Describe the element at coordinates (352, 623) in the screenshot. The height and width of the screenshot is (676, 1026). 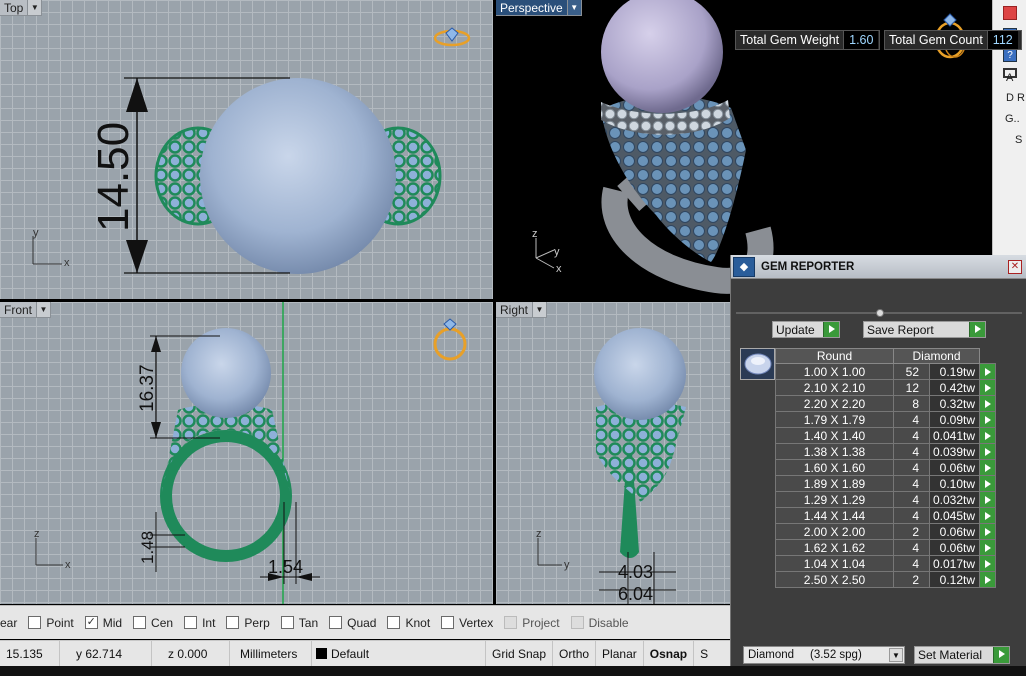
I see `osnap-quad: Quad` at that location.